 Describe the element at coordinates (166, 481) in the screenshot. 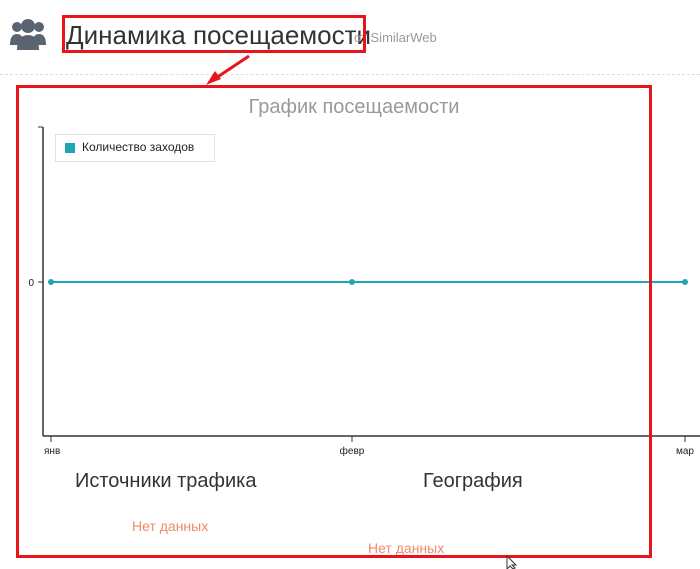

I see `traffic-sources-title: Источники трафика` at that location.